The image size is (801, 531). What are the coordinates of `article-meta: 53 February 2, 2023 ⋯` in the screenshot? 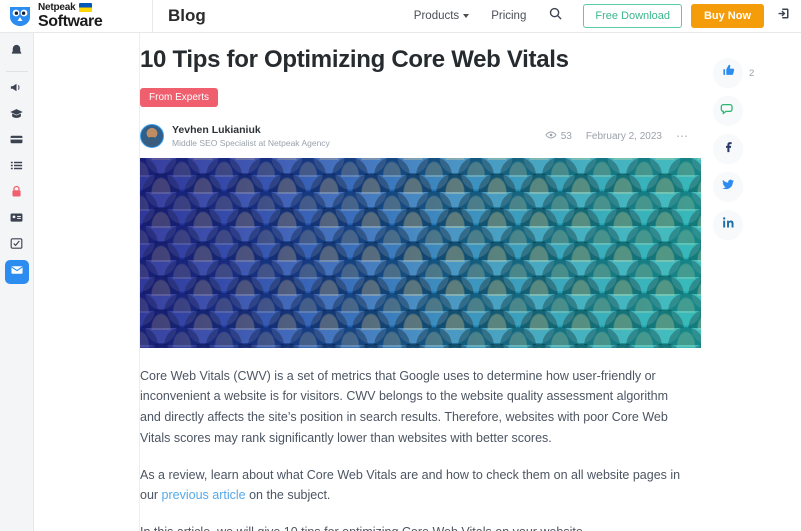 It's located at (623, 136).